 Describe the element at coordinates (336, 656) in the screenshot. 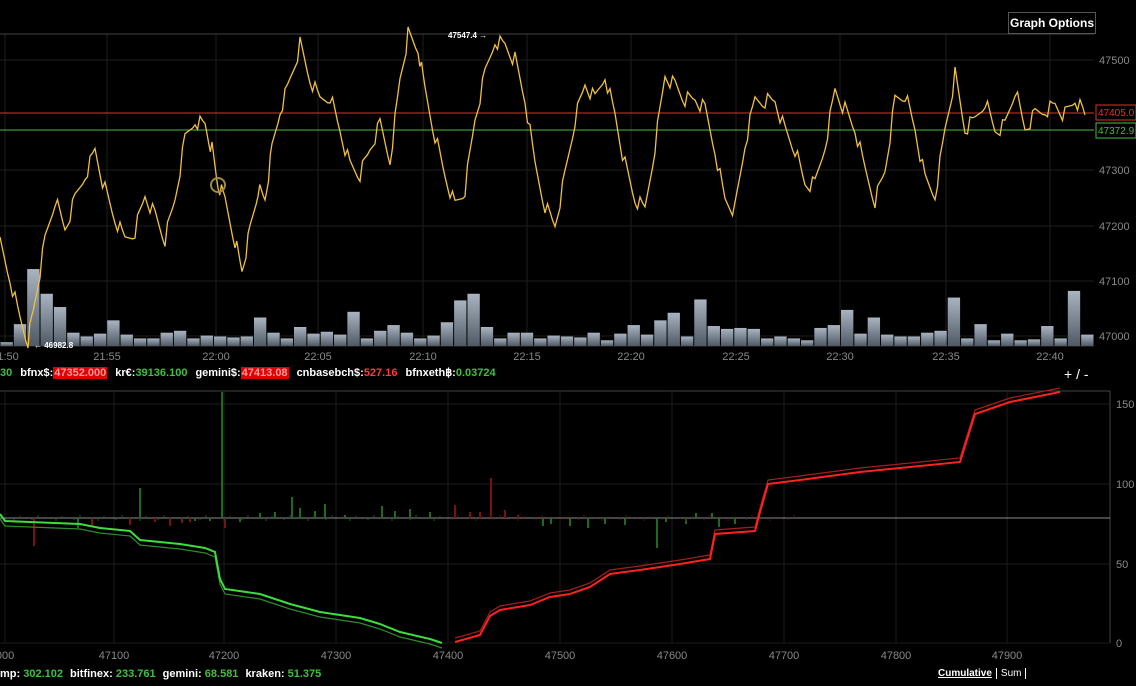

I see `depth-x-tick: 47300` at that location.